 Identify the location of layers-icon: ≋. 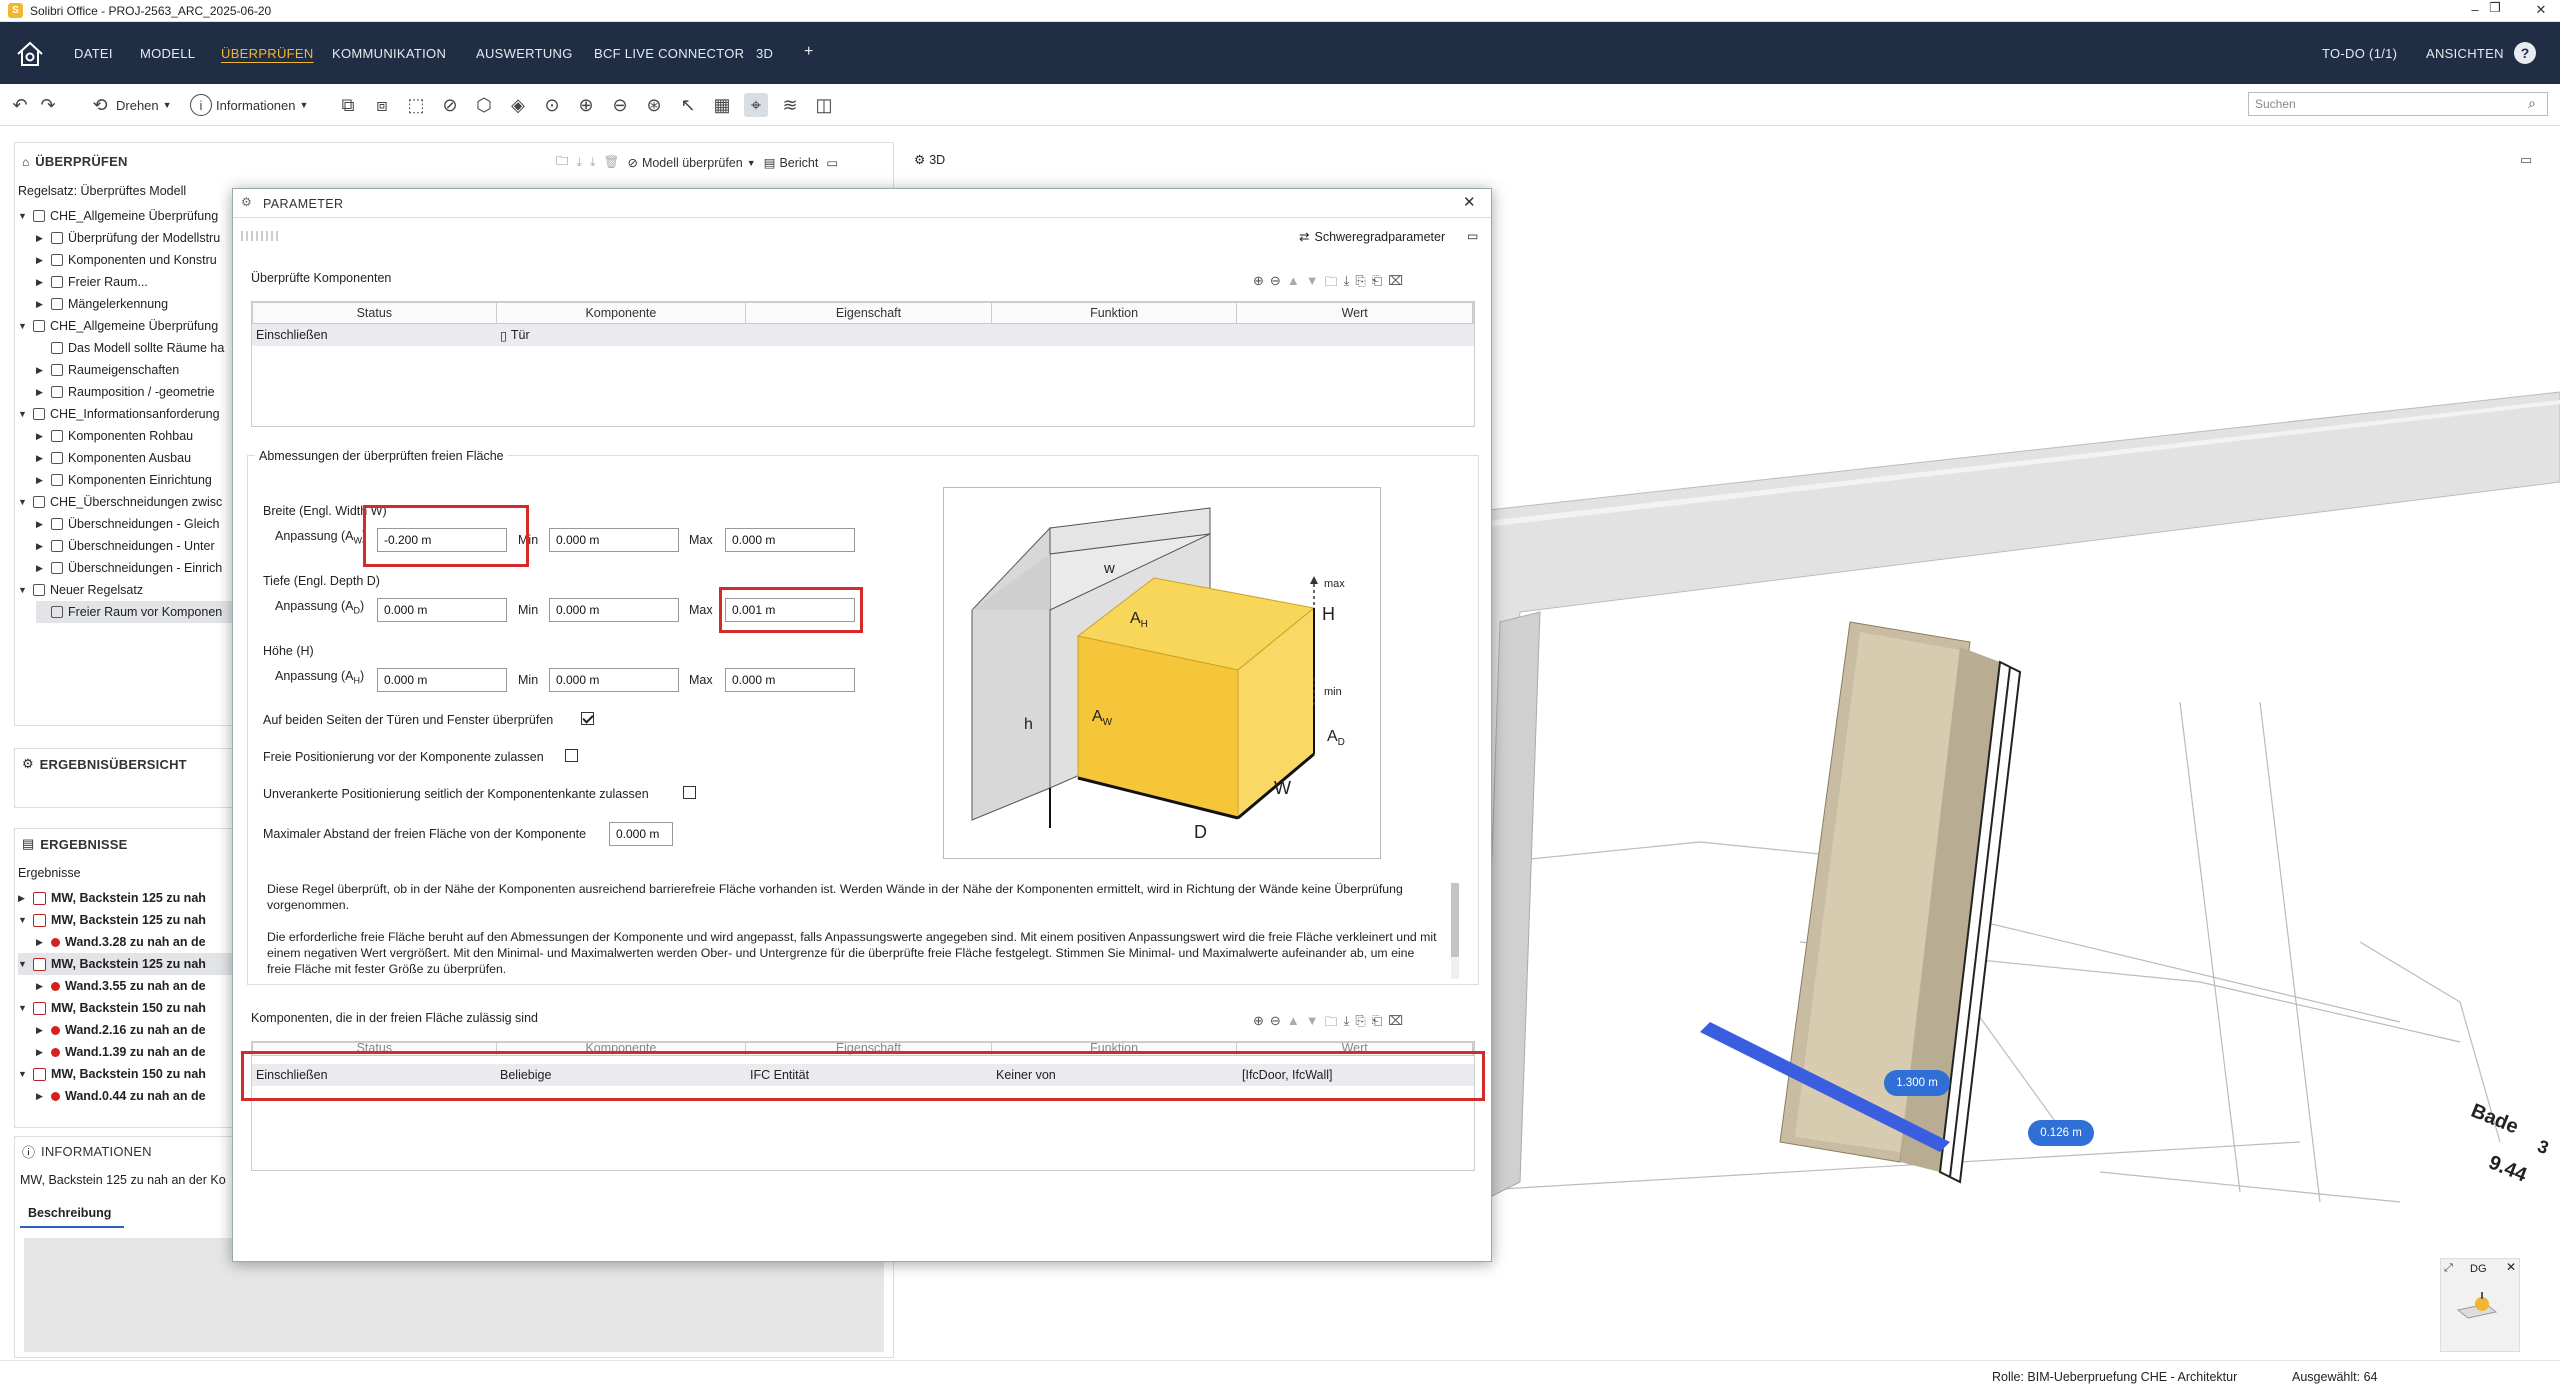
(790, 105).